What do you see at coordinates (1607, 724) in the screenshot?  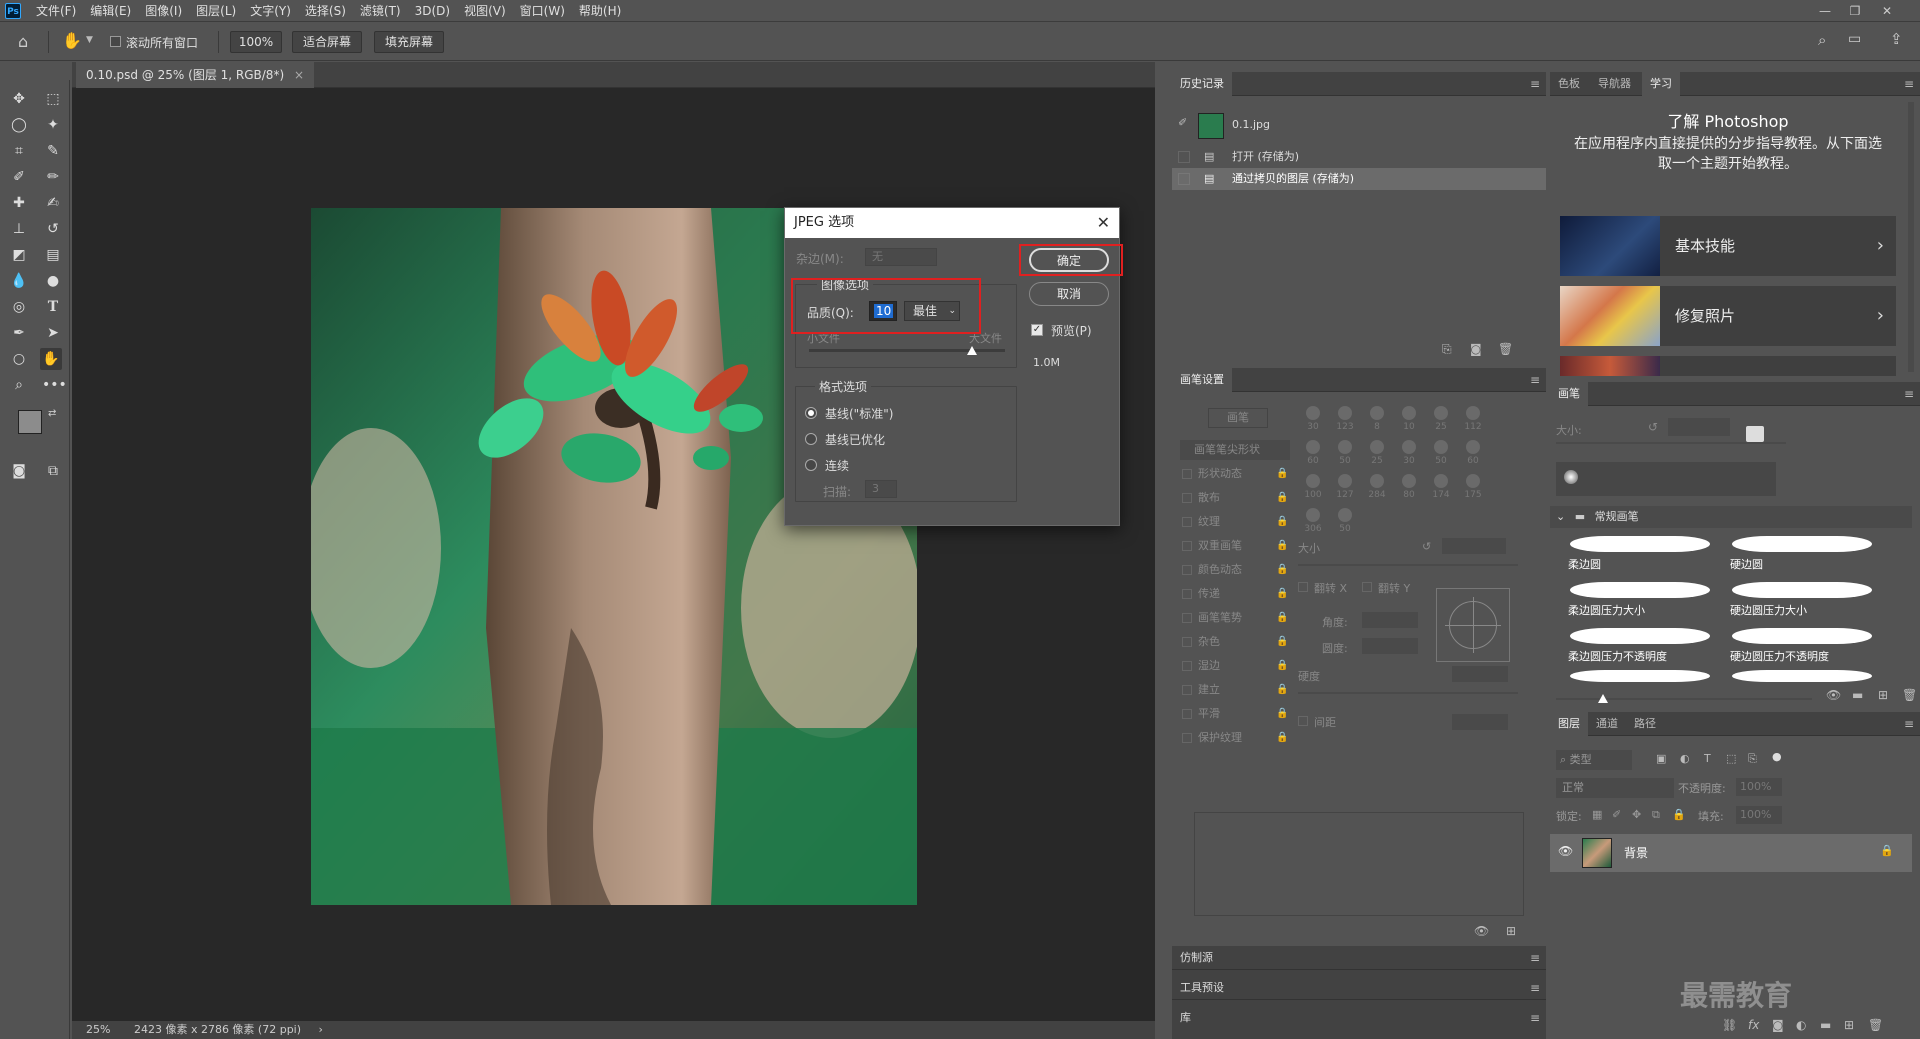 I see `tab-channels: 通道` at bounding box center [1607, 724].